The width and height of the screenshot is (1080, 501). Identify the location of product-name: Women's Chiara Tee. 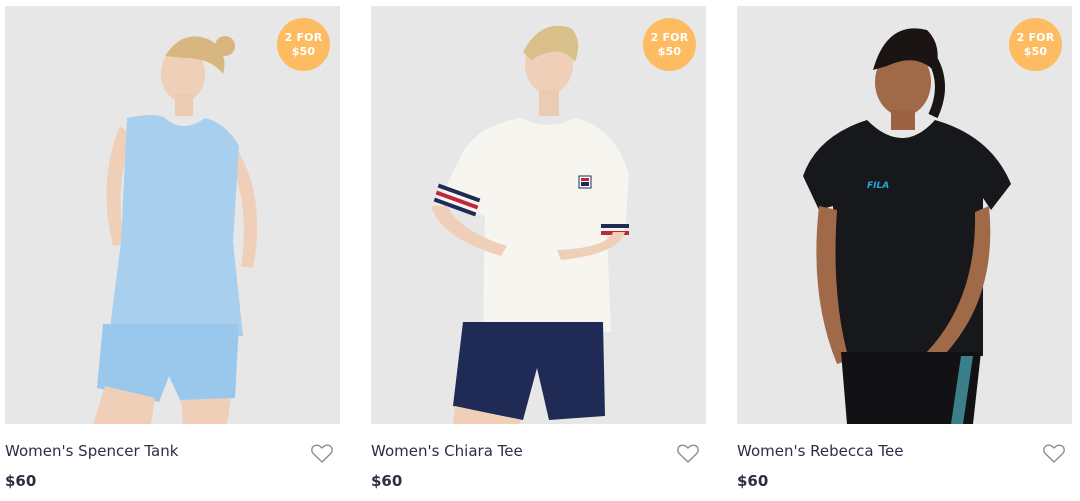
(516, 451).